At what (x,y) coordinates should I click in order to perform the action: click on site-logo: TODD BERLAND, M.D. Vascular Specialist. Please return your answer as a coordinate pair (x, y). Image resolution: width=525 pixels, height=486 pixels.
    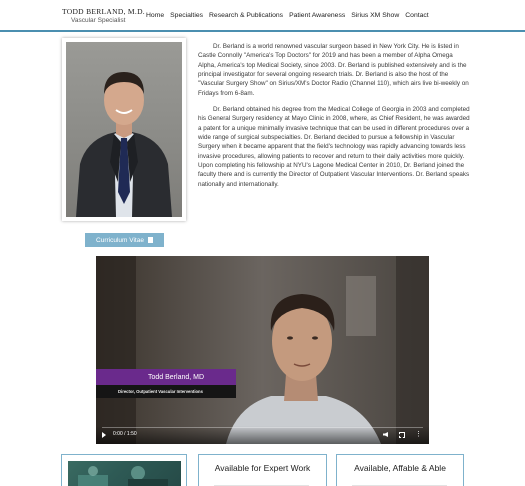
    Looking at the image, I should click on (103, 15).